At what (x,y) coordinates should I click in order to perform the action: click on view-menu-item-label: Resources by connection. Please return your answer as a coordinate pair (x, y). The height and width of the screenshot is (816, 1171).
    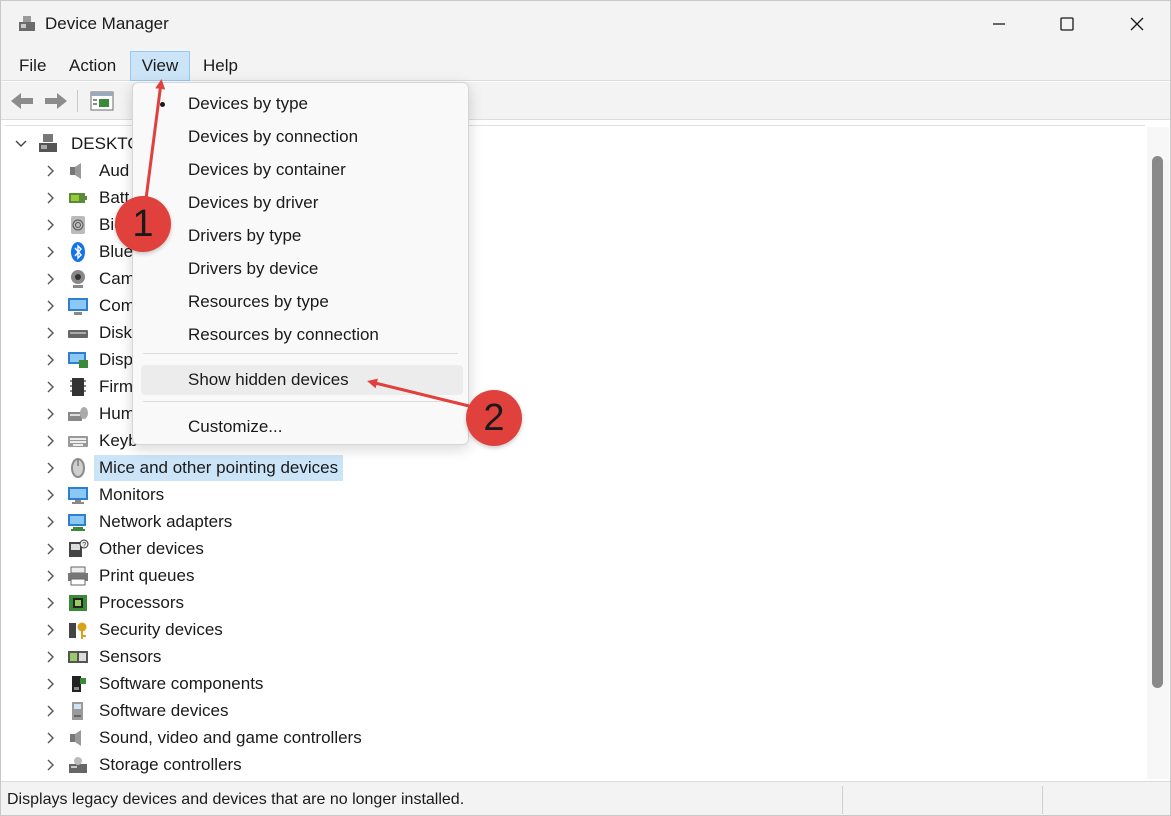
    Looking at the image, I should click on (283, 334).